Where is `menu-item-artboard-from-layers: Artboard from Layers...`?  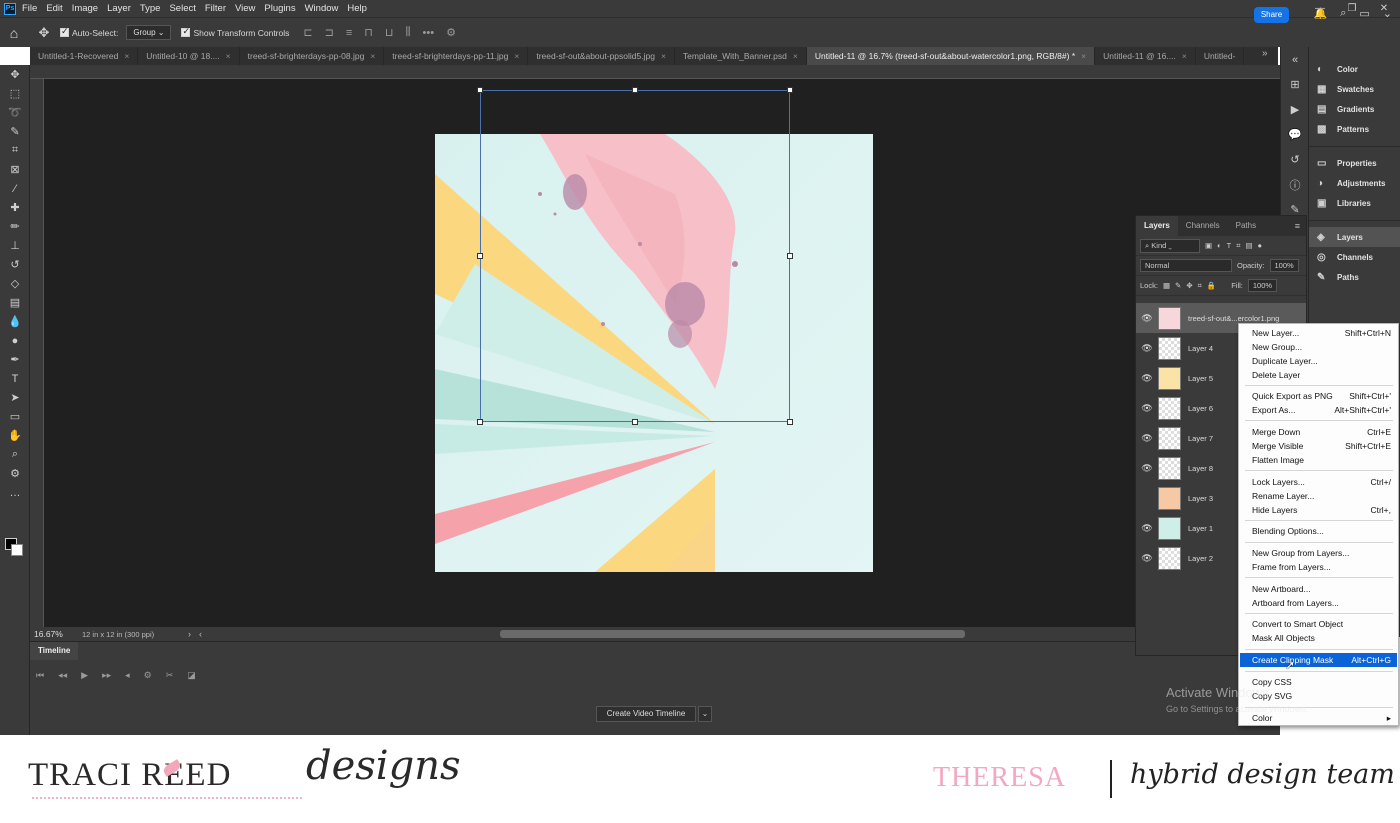
menu-item-artboard-from-layers: Artboard from Layers... is located at coordinates (1318, 603).